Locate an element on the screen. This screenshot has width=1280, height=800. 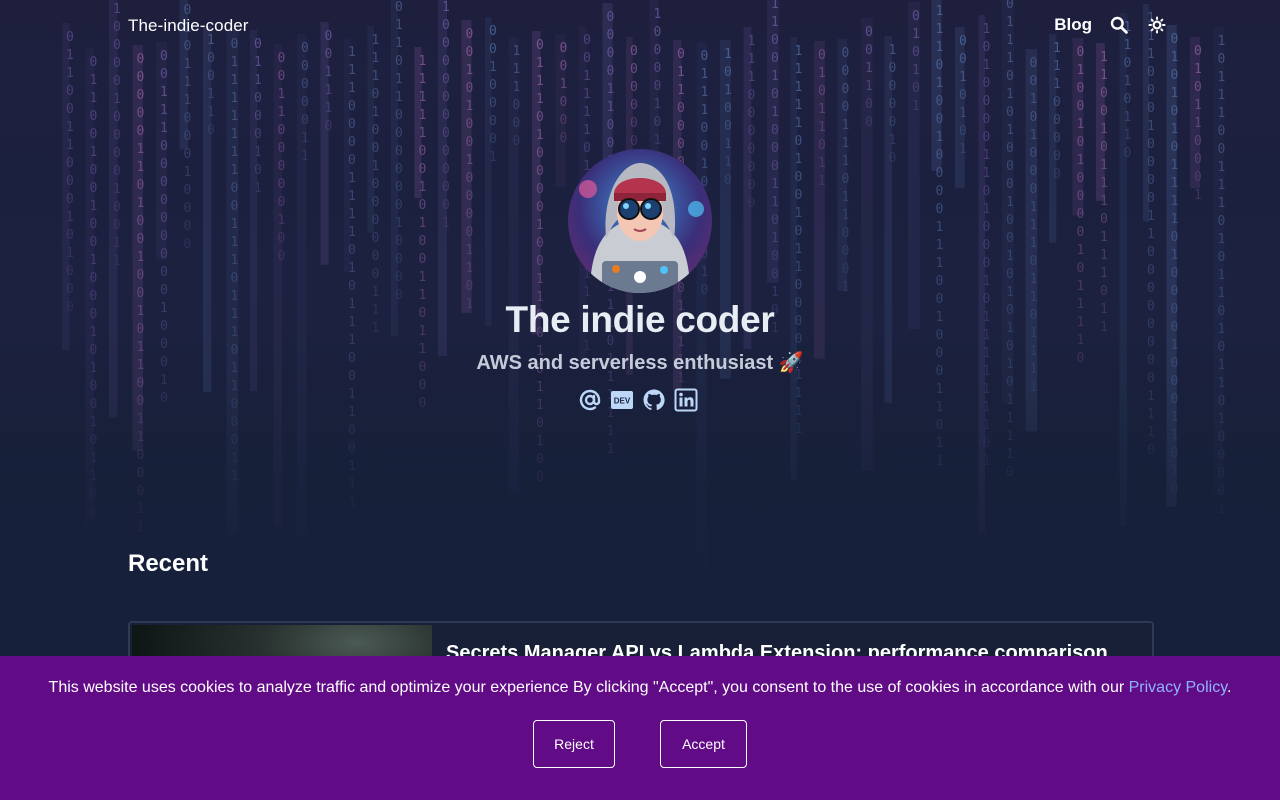
accept-button: Accept is located at coordinates (703, 744).